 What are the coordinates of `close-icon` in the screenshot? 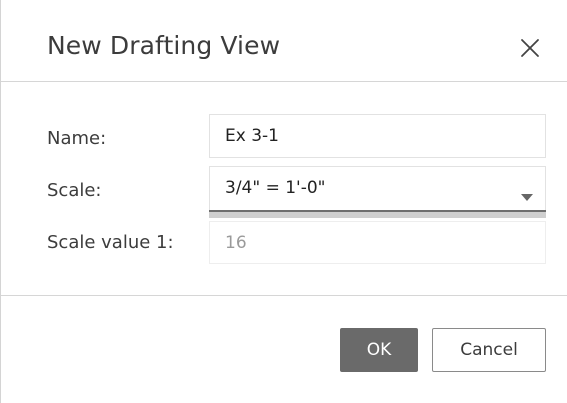 It's located at (530, 48).